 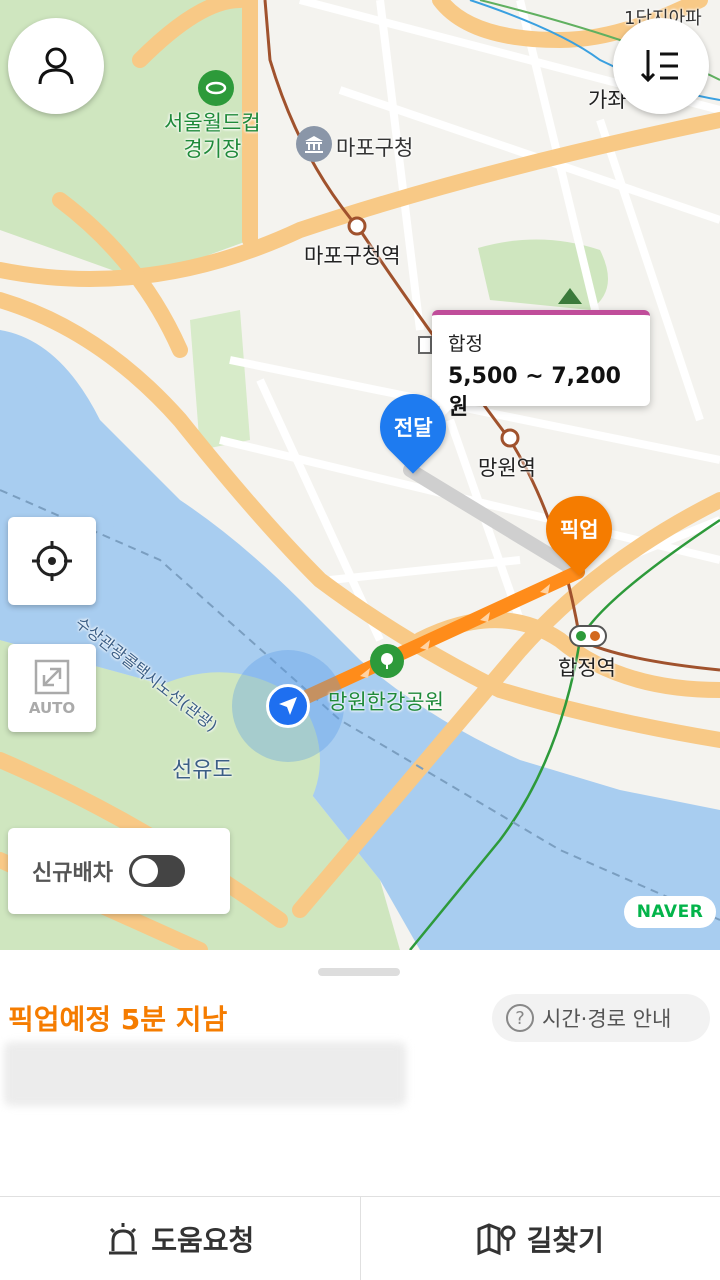 I want to click on new-dispatch-label: 신규배차, so click(x=72, y=873).